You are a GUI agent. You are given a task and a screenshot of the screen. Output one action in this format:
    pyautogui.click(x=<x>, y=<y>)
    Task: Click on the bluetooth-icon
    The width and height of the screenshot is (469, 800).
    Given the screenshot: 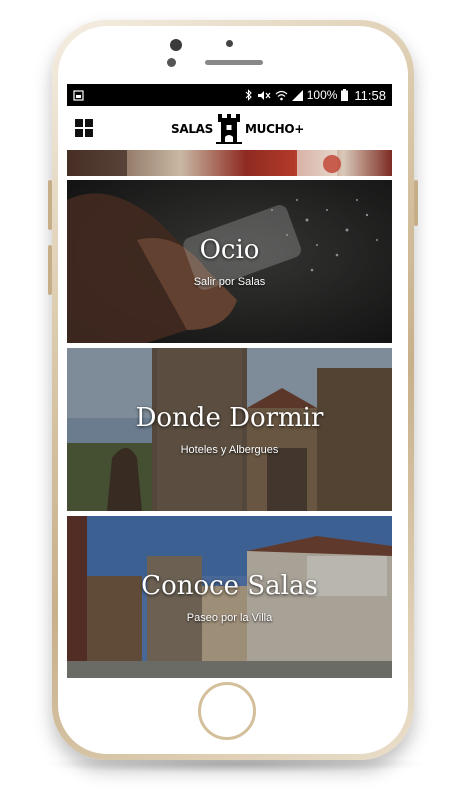 What is the action you would take?
    pyautogui.click(x=248, y=95)
    